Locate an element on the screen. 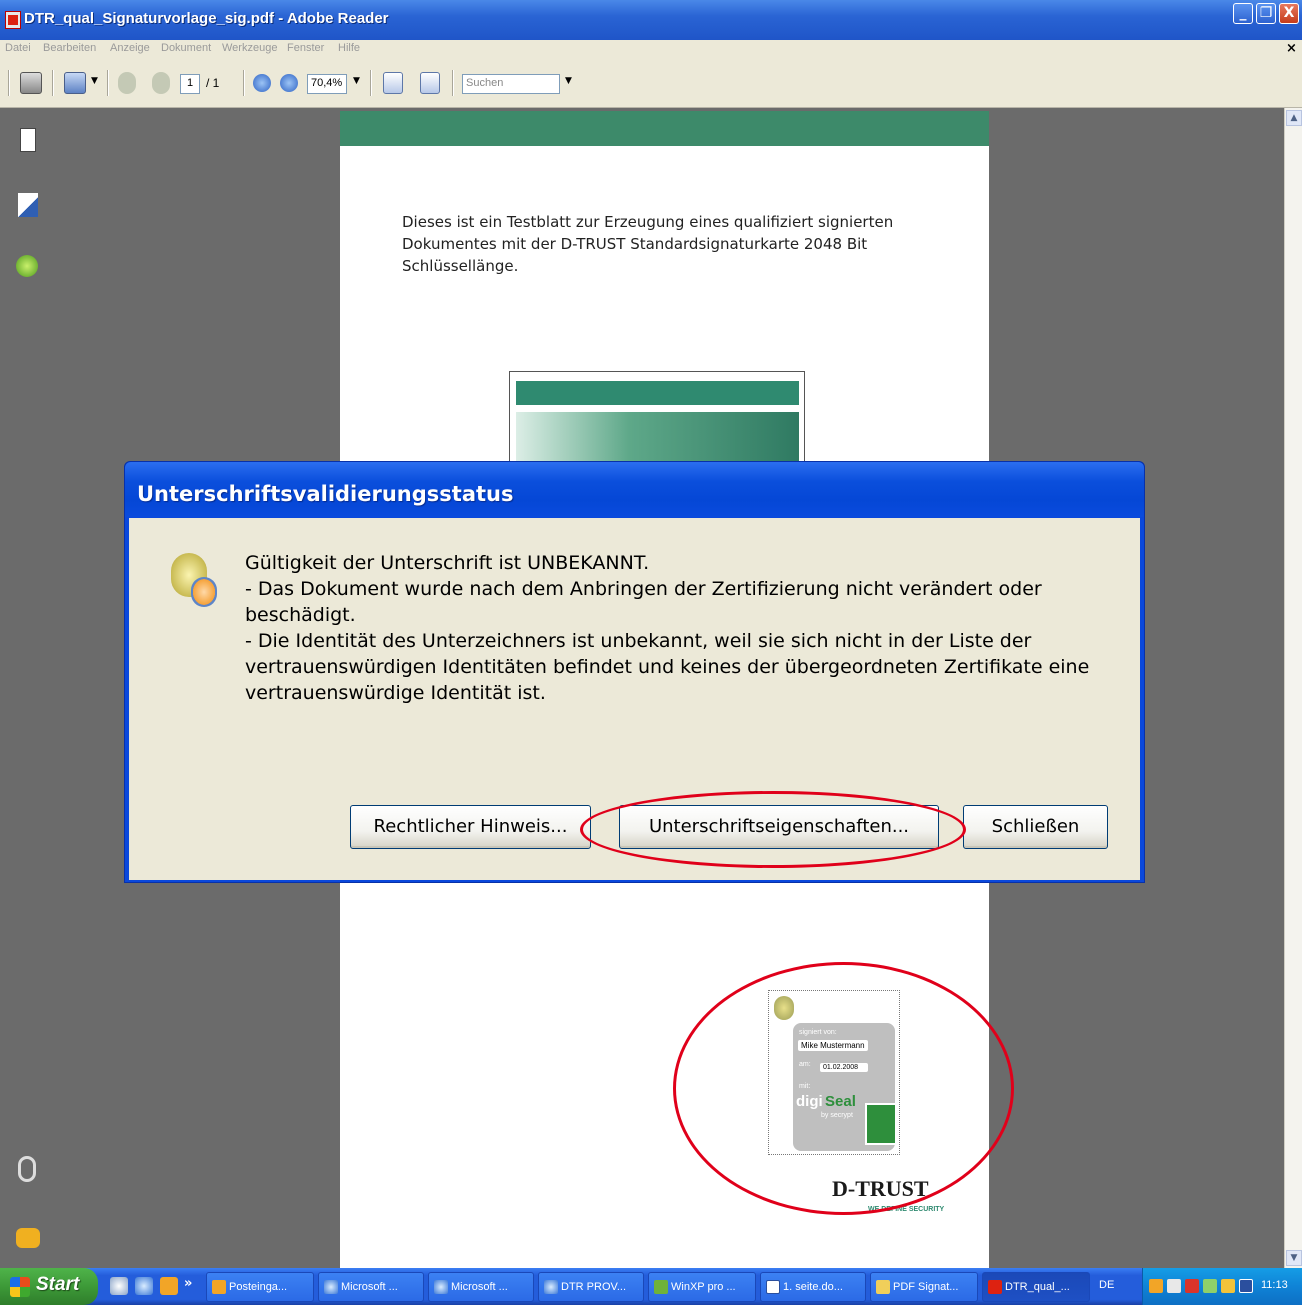  close-dialog-button: Schließen is located at coordinates (1035, 827).